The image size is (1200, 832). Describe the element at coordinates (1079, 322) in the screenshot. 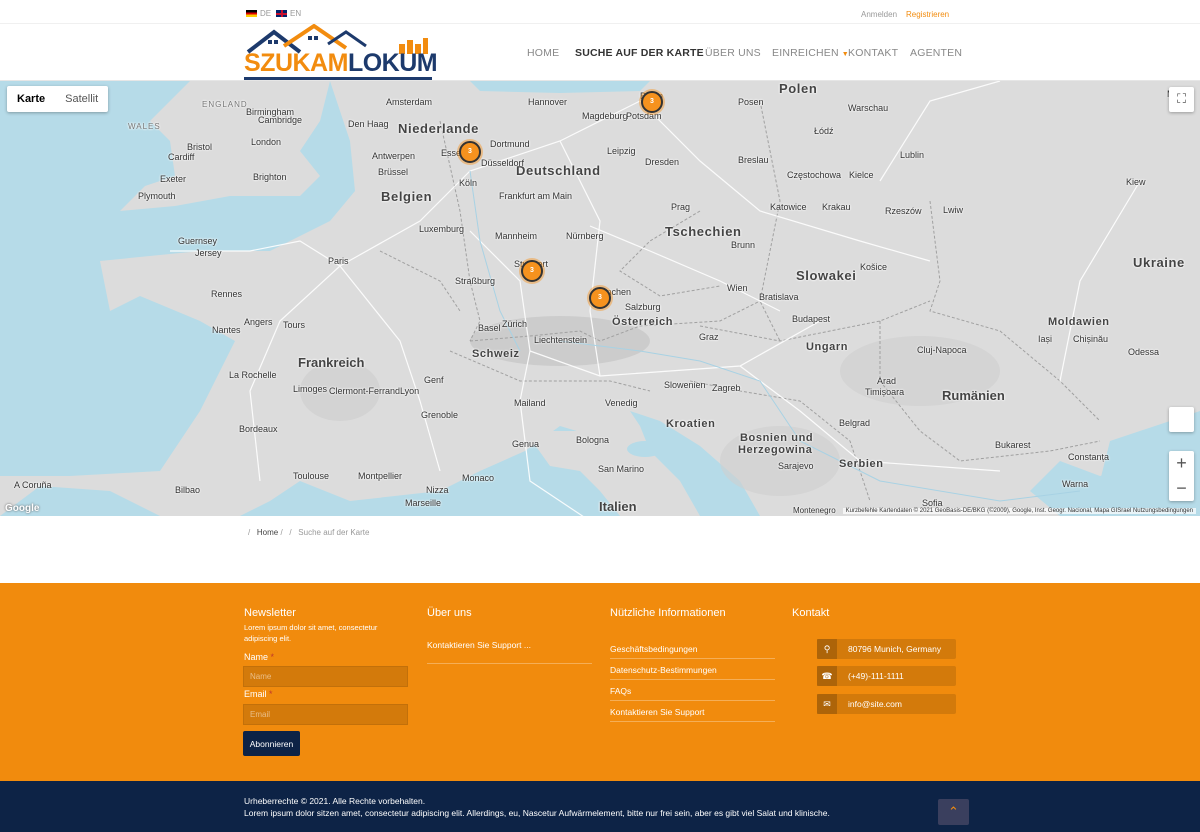

I see `map-label: Moldawien` at that location.